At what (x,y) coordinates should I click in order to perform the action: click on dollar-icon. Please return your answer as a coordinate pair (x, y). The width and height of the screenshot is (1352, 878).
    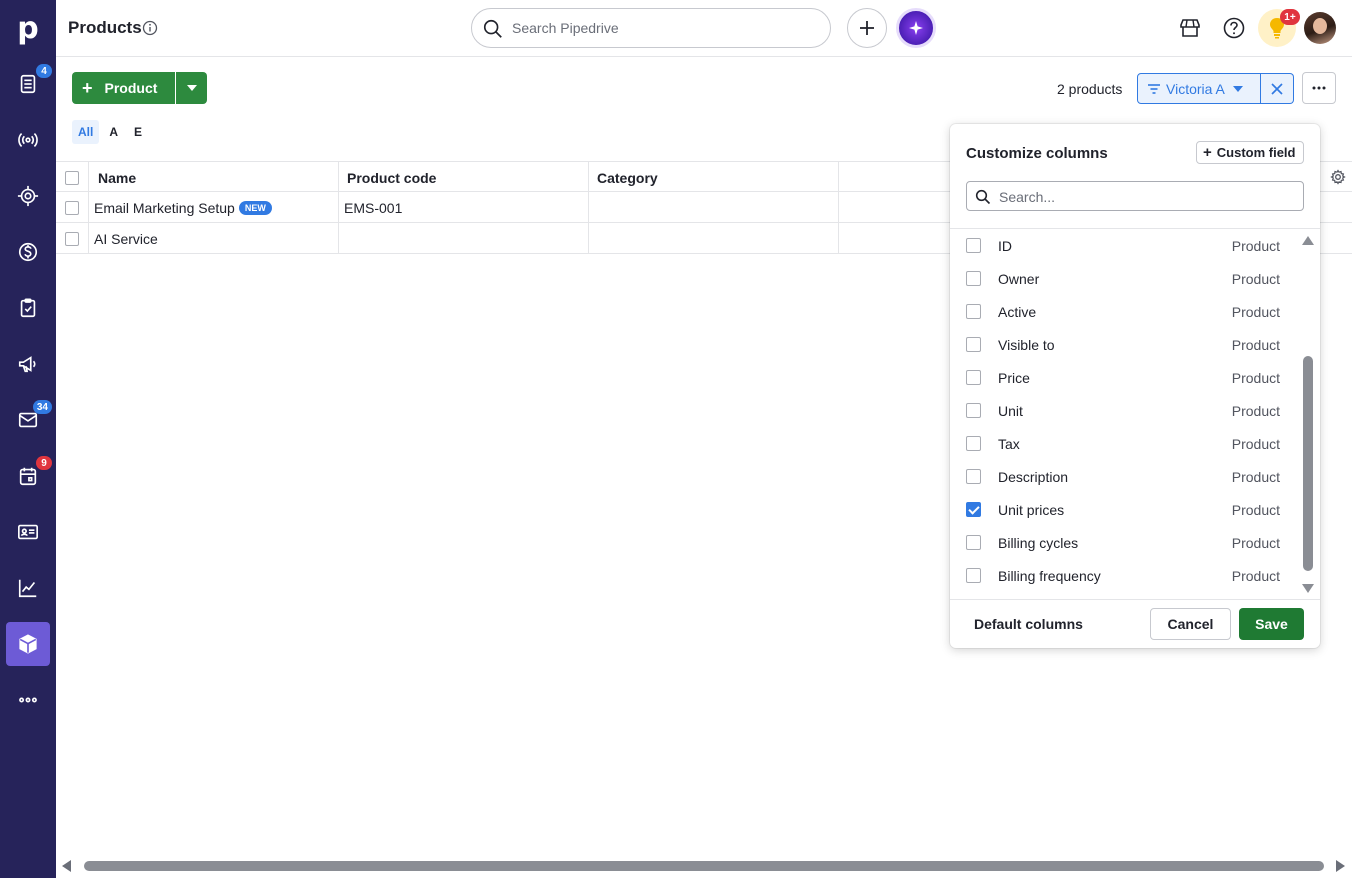
    Looking at the image, I should click on (28, 252).